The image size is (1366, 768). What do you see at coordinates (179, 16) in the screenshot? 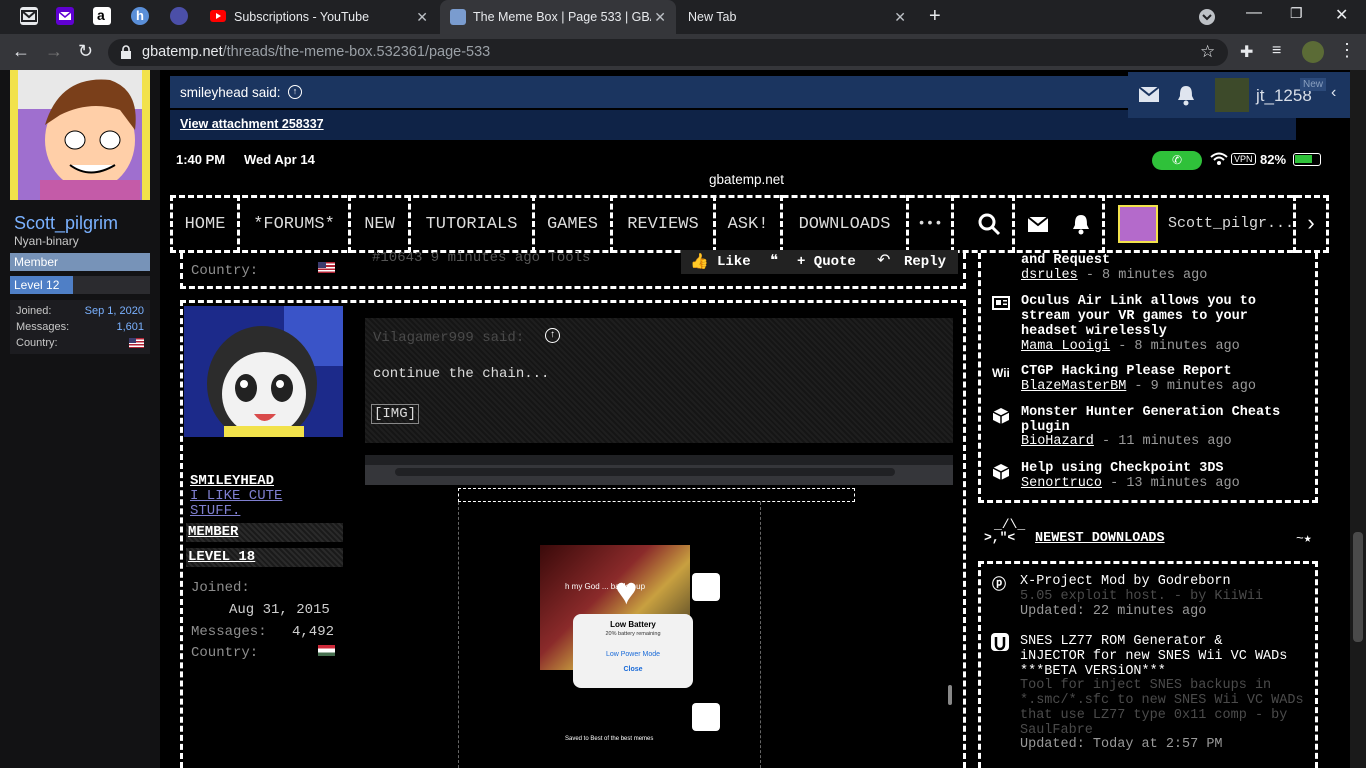
I see `app-pinned-tab` at bounding box center [179, 16].